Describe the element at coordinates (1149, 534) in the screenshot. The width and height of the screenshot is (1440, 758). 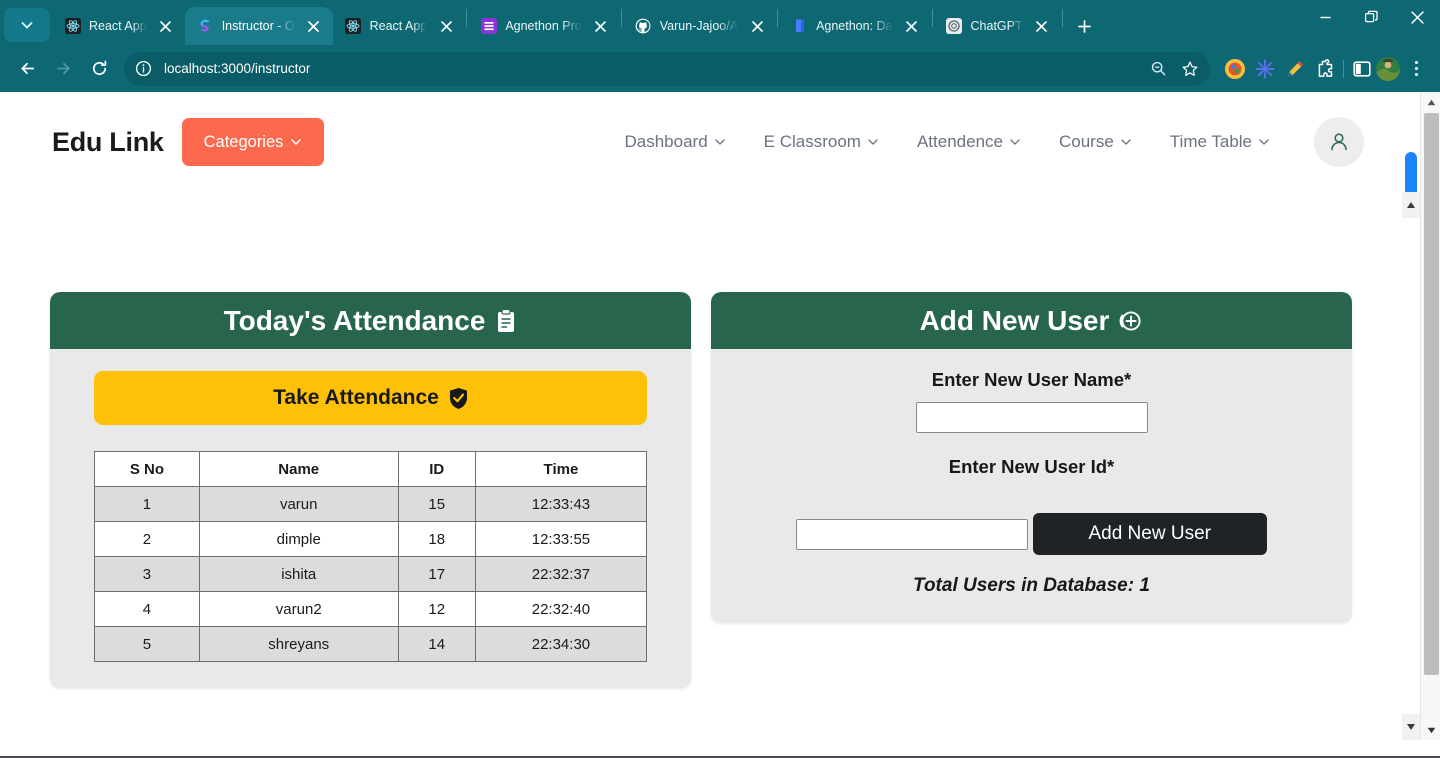
I see `add-new-user-submit-button: Add New User` at that location.